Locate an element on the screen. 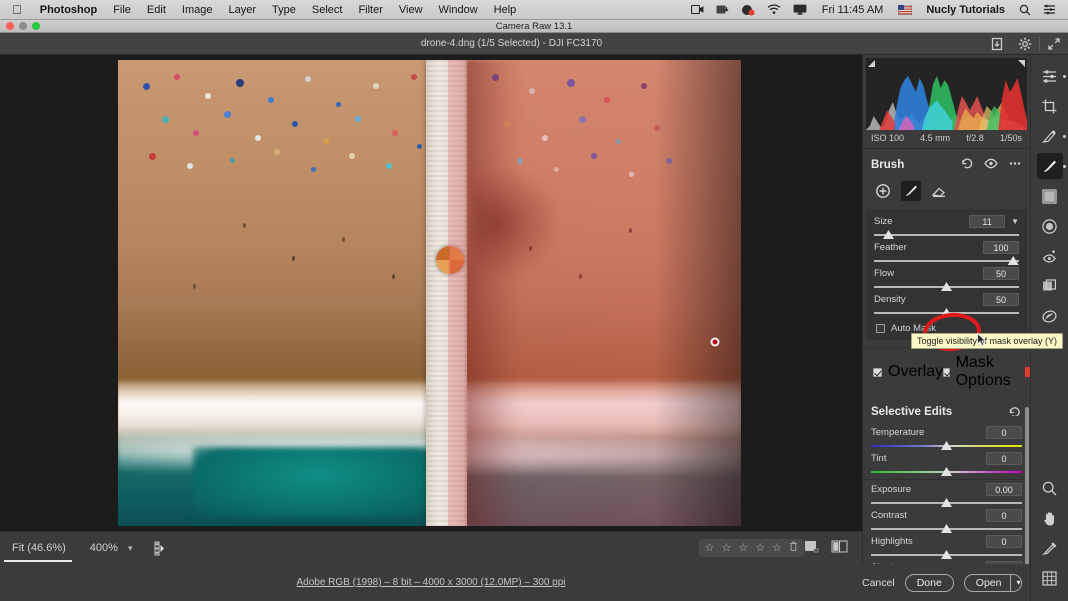 This screenshot has width=1068, height=601. ellipsis-icon is located at coordinates (1015, 165).